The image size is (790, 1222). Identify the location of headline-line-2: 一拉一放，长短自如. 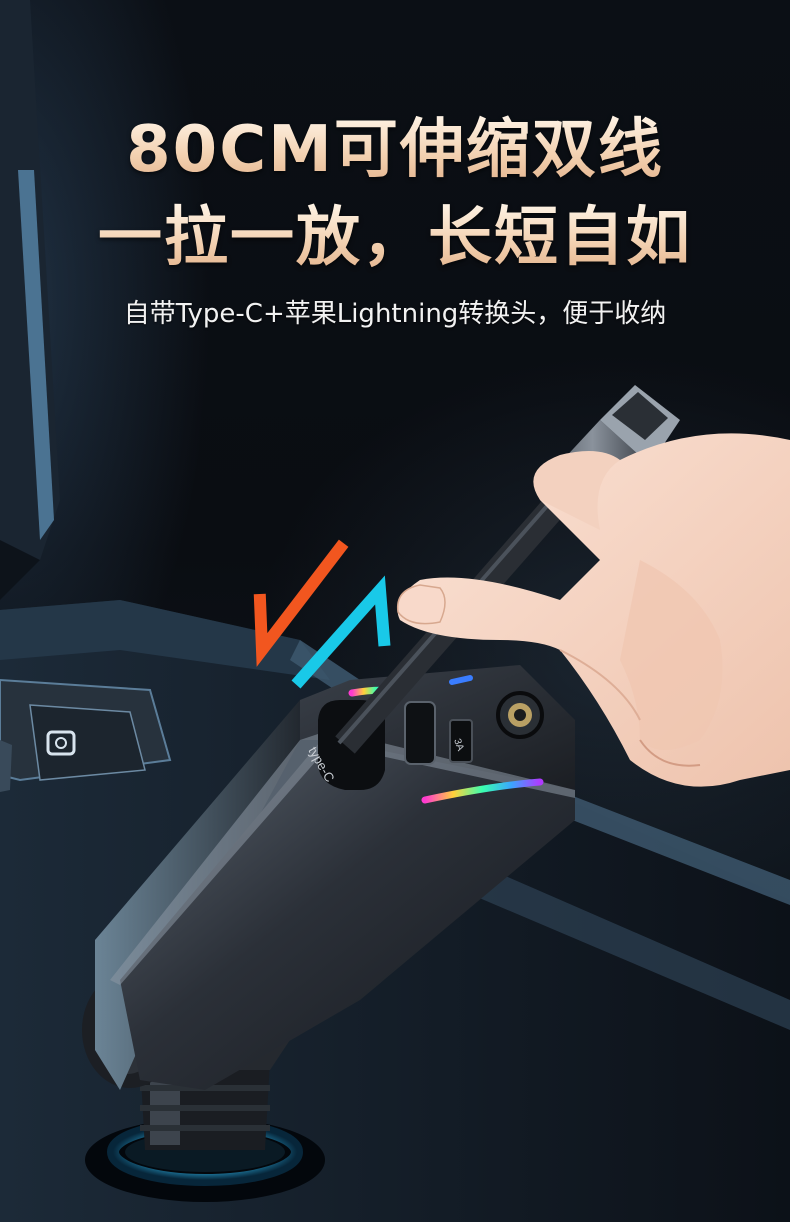
(395, 238).